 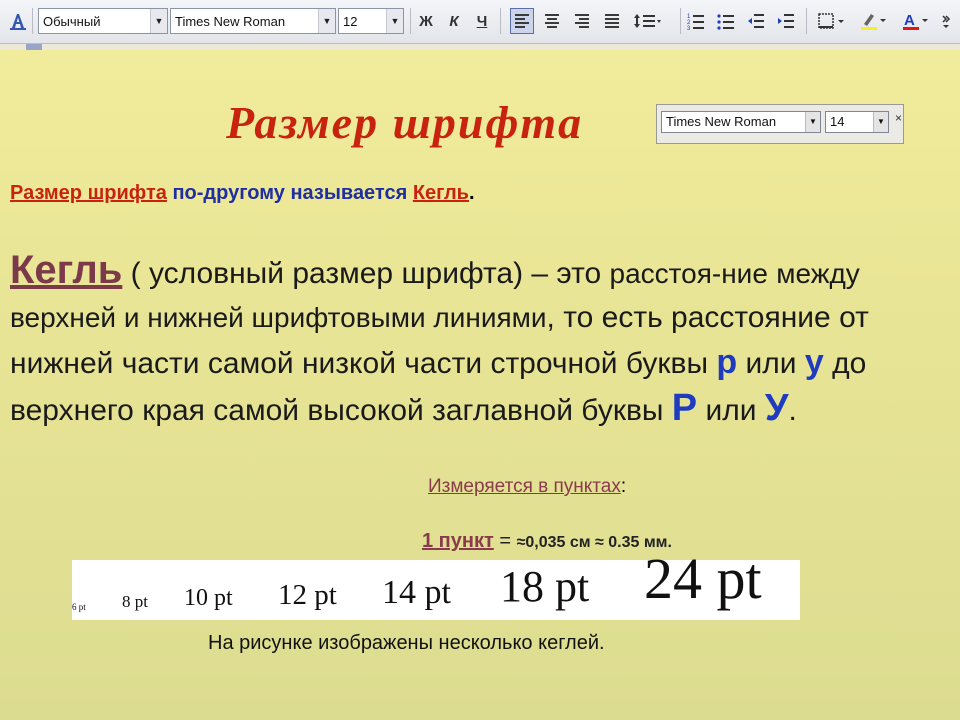 I want to click on align-right-button, so click(x=582, y=21).